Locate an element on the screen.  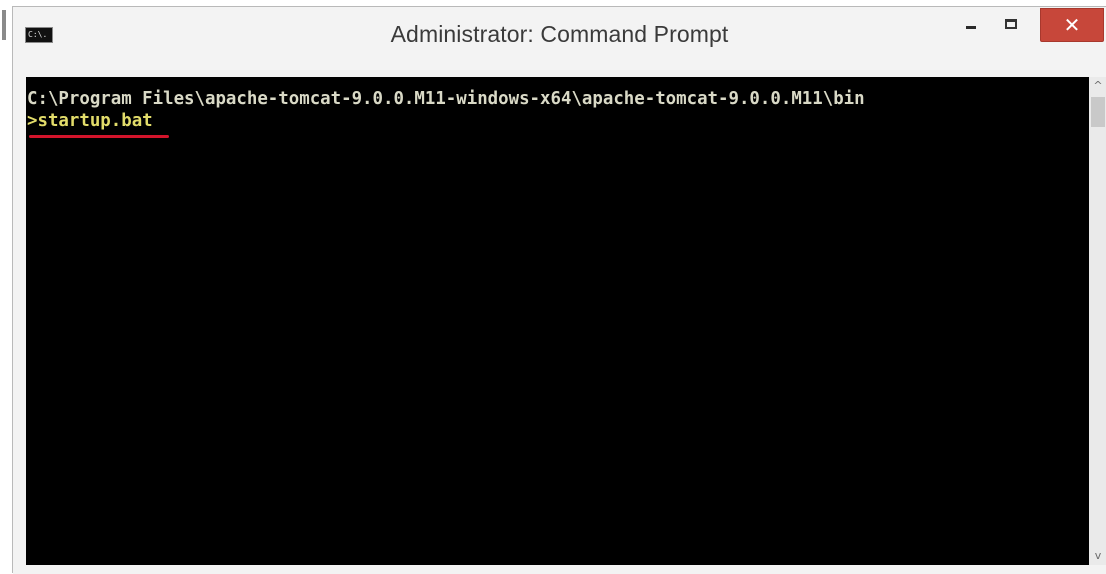
minimize-icon is located at coordinates (971, 27).